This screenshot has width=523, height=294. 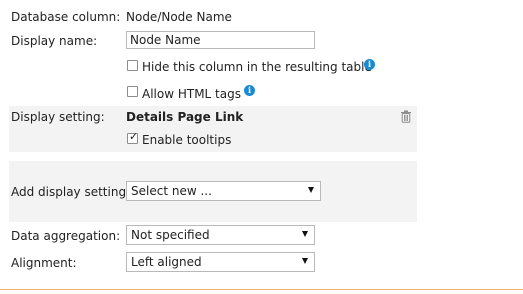 I want to click on enable-tooltips-checkbox: ✓, so click(x=133, y=137).